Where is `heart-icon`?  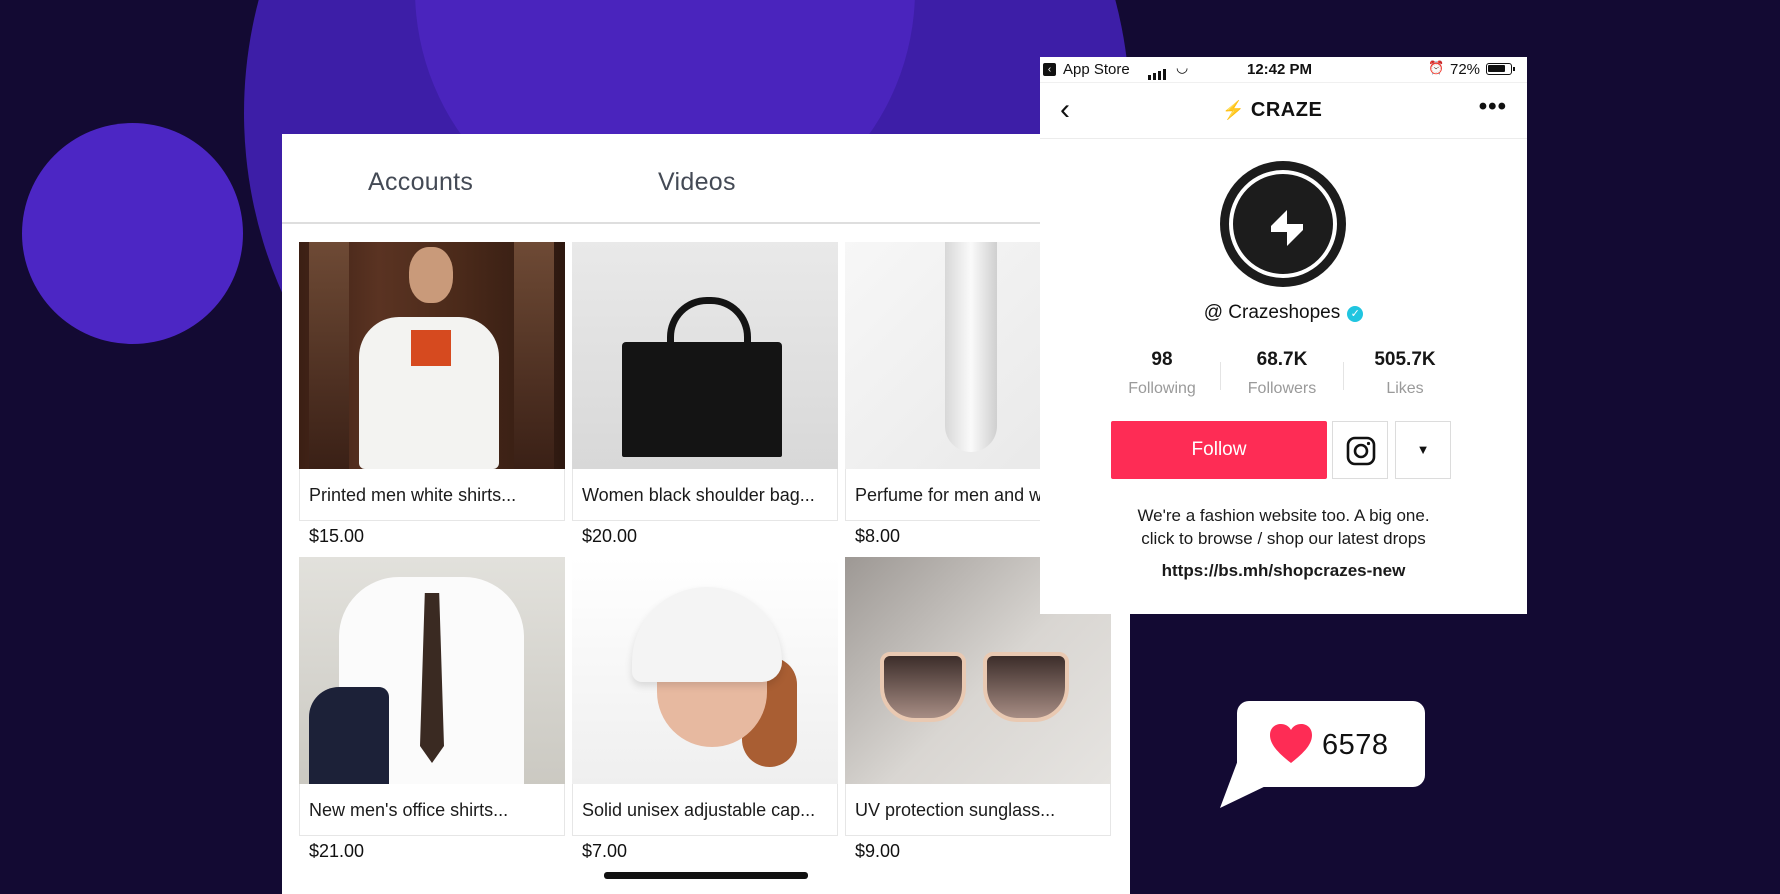
heart-icon is located at coordinates (1291, 743).